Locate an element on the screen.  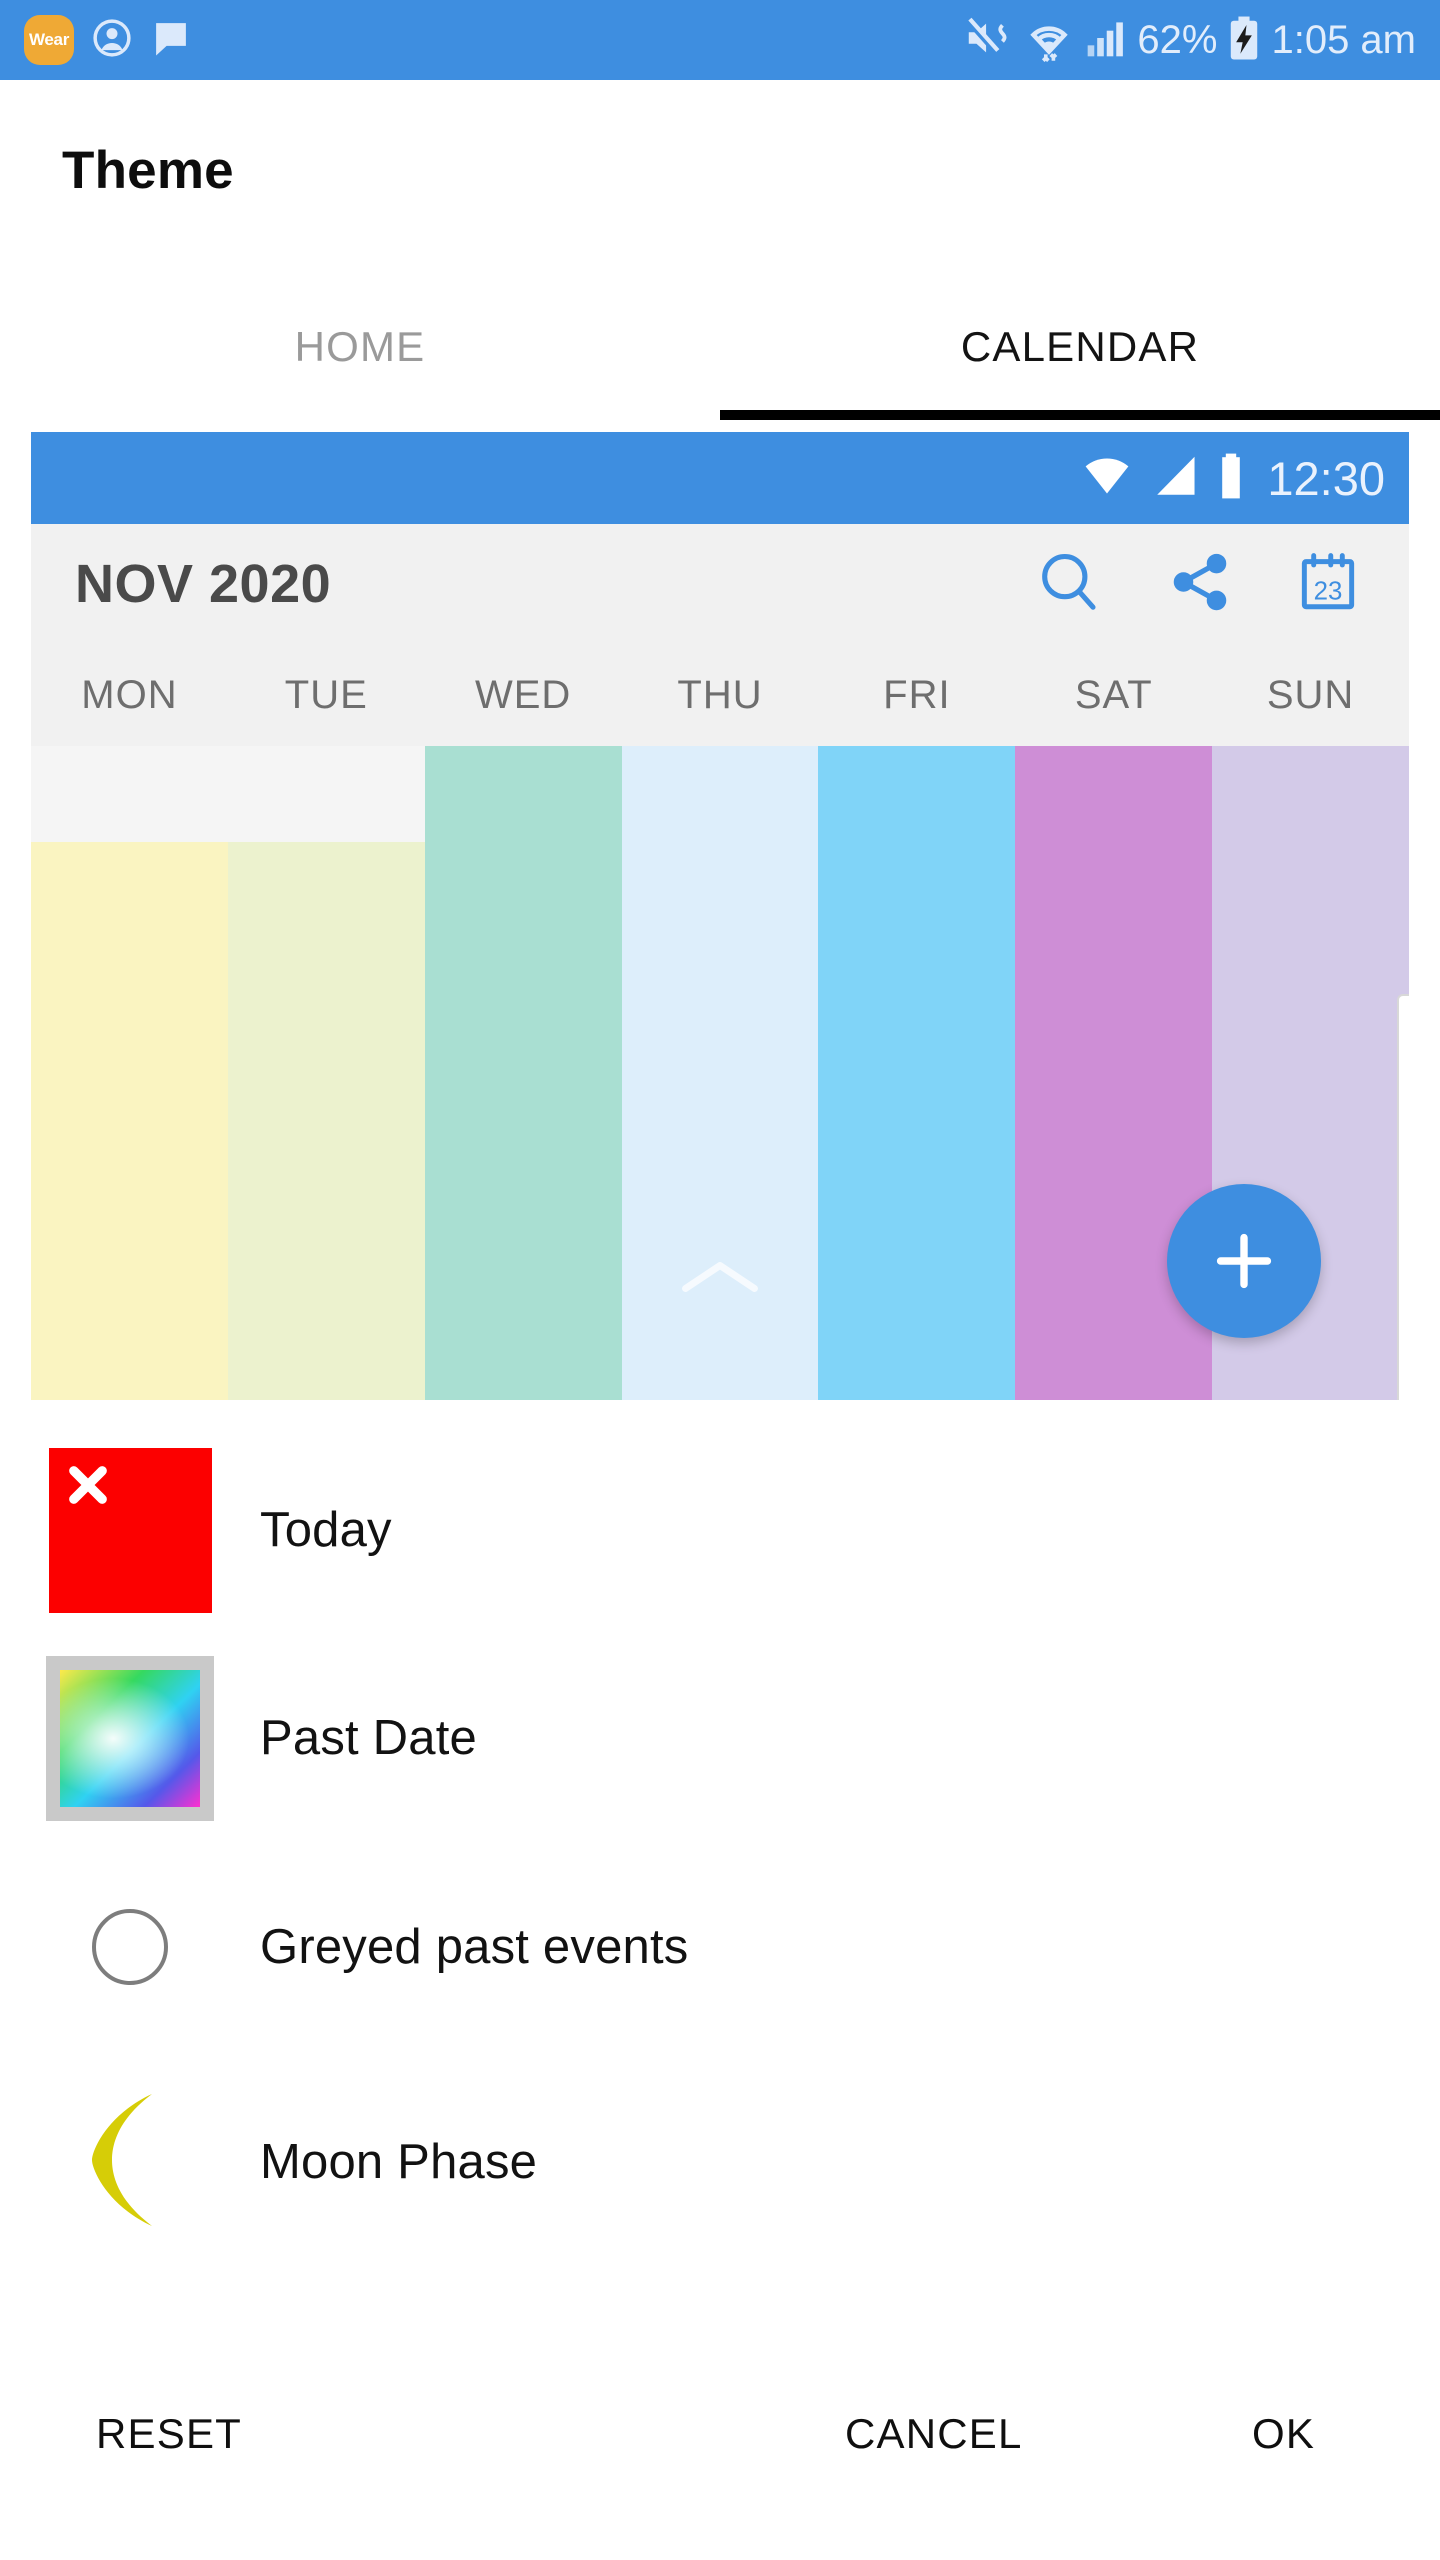
day-column-thu is located at coordinates (720, 1073).